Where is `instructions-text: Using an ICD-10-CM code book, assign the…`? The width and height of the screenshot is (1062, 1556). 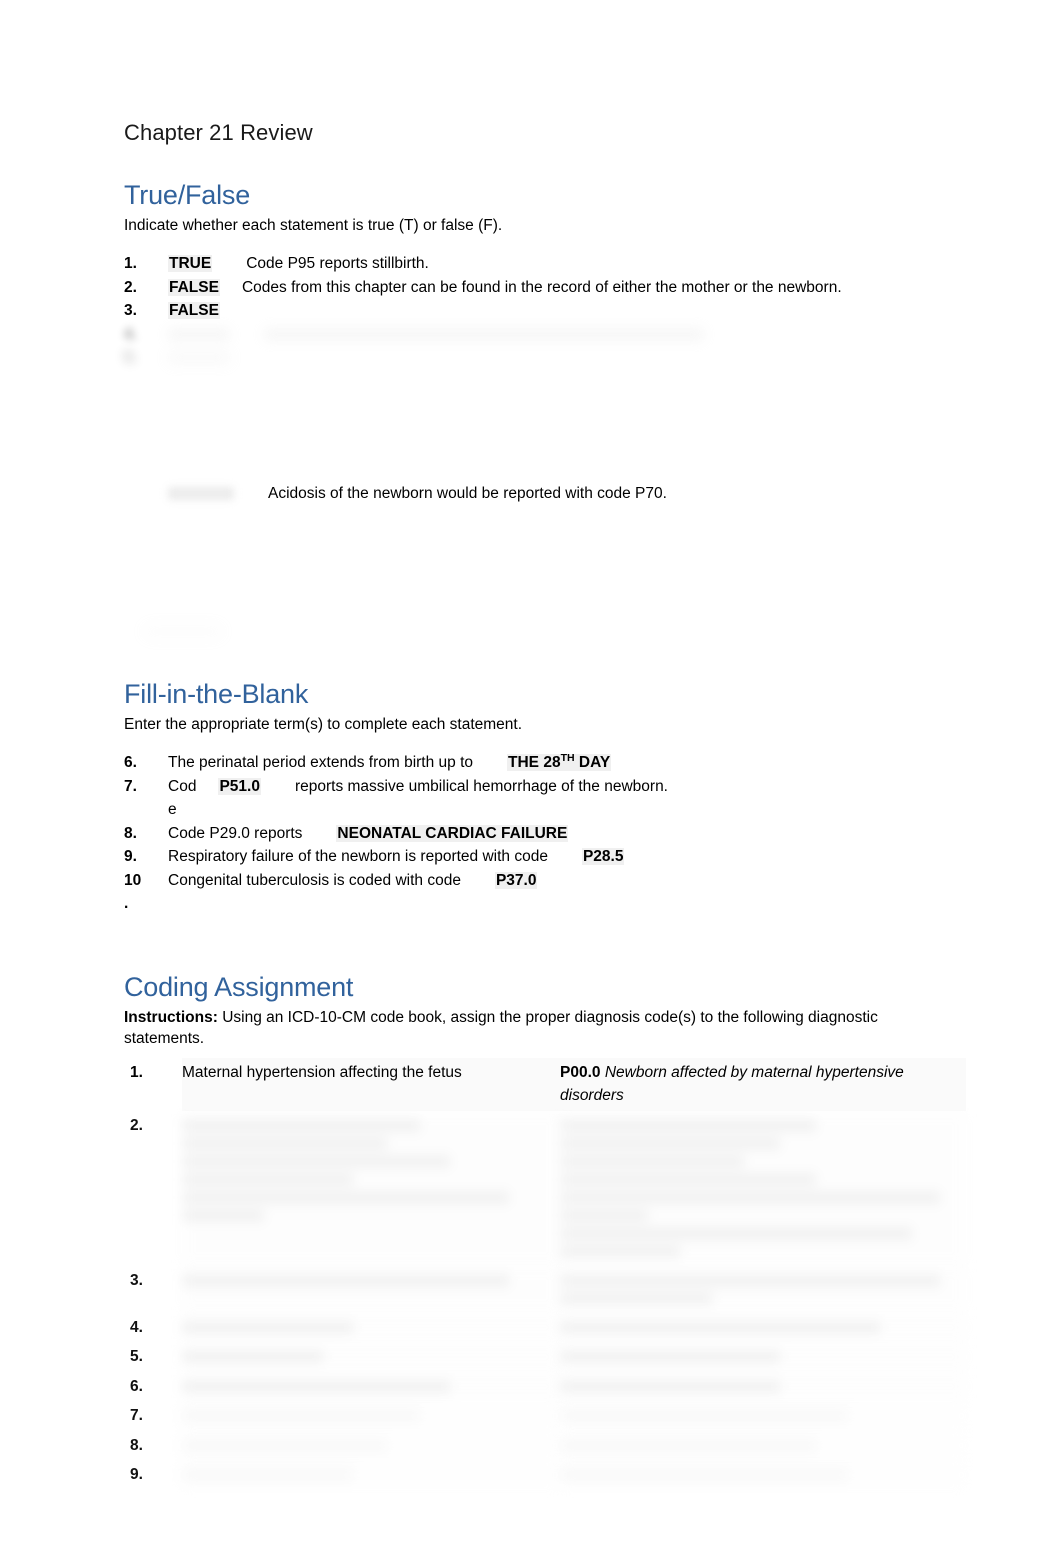 instructions-text: Using an ICD-10-CM code book, assign the… is located at coordinates (501, 1027).